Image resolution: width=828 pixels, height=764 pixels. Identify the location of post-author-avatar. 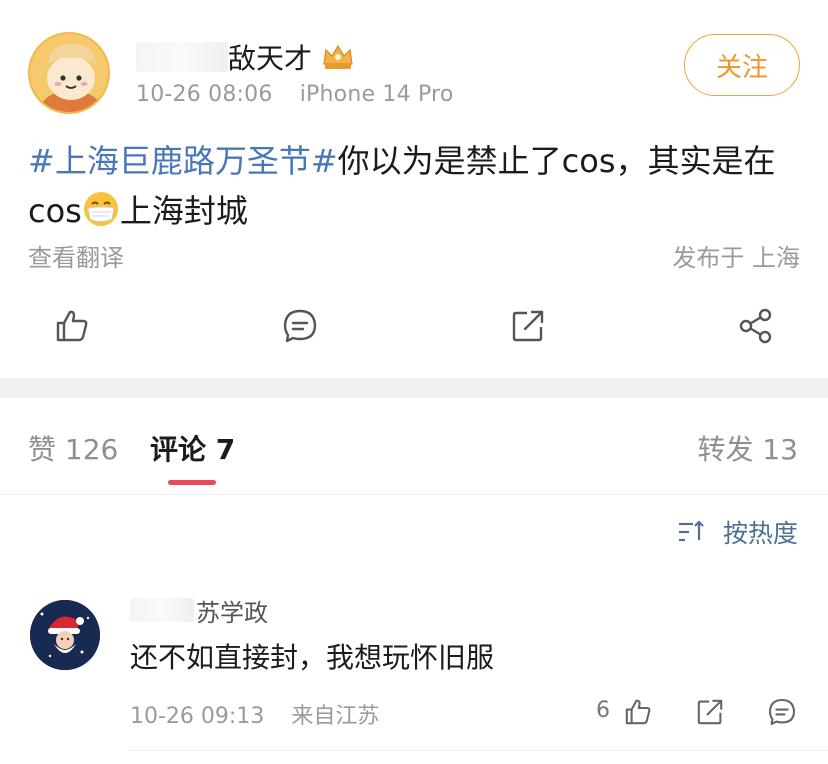
(69, 73).